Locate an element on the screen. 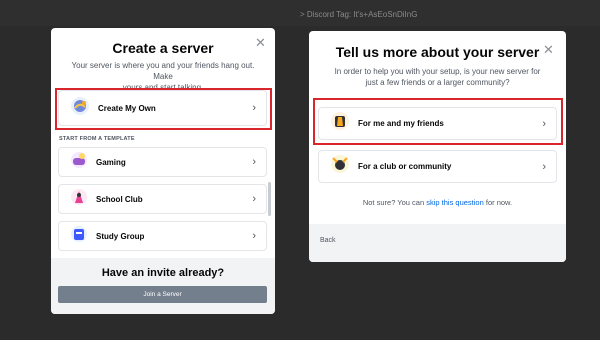  study-group-icon is located at coordinates (79, 236).